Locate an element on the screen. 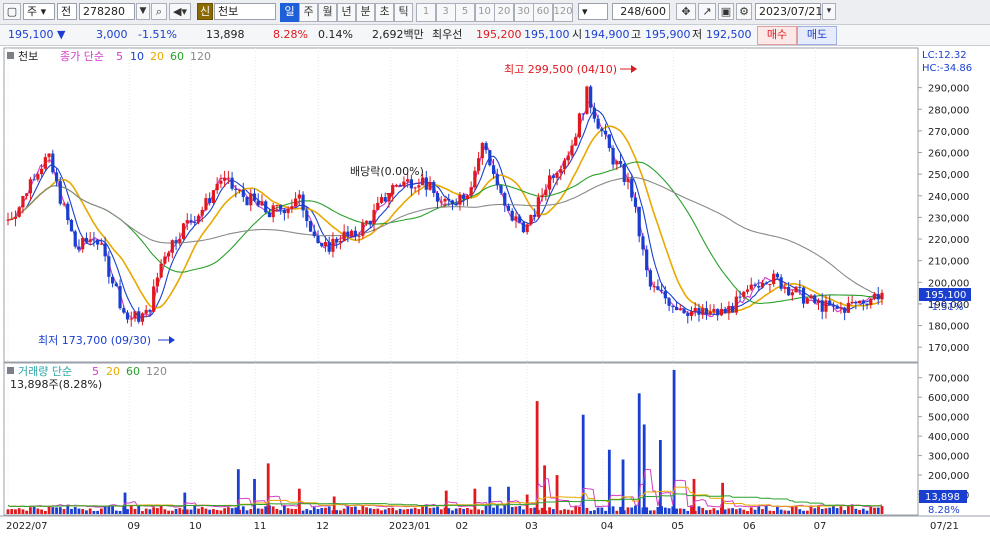 The height and width of the screenshot is (539, 990). interval-button-60: 60 is located at coordinates (543, 12).